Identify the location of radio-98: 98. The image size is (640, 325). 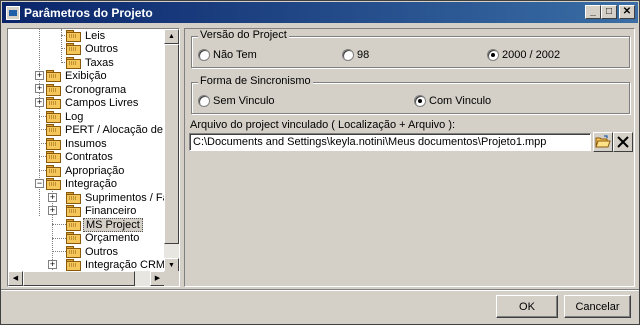
(355, 55).